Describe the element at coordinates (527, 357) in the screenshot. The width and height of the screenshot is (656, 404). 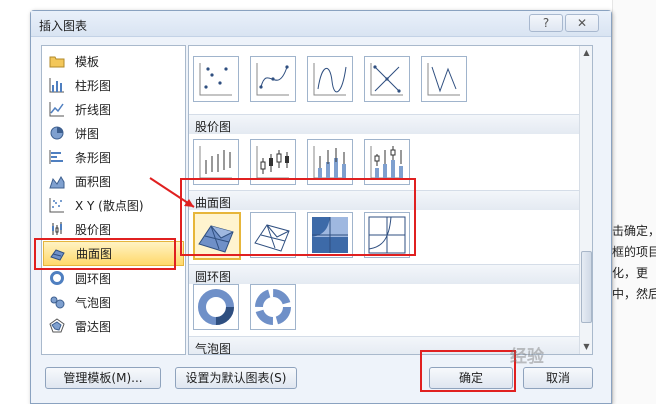
I see `watermark: 经验` at that location.